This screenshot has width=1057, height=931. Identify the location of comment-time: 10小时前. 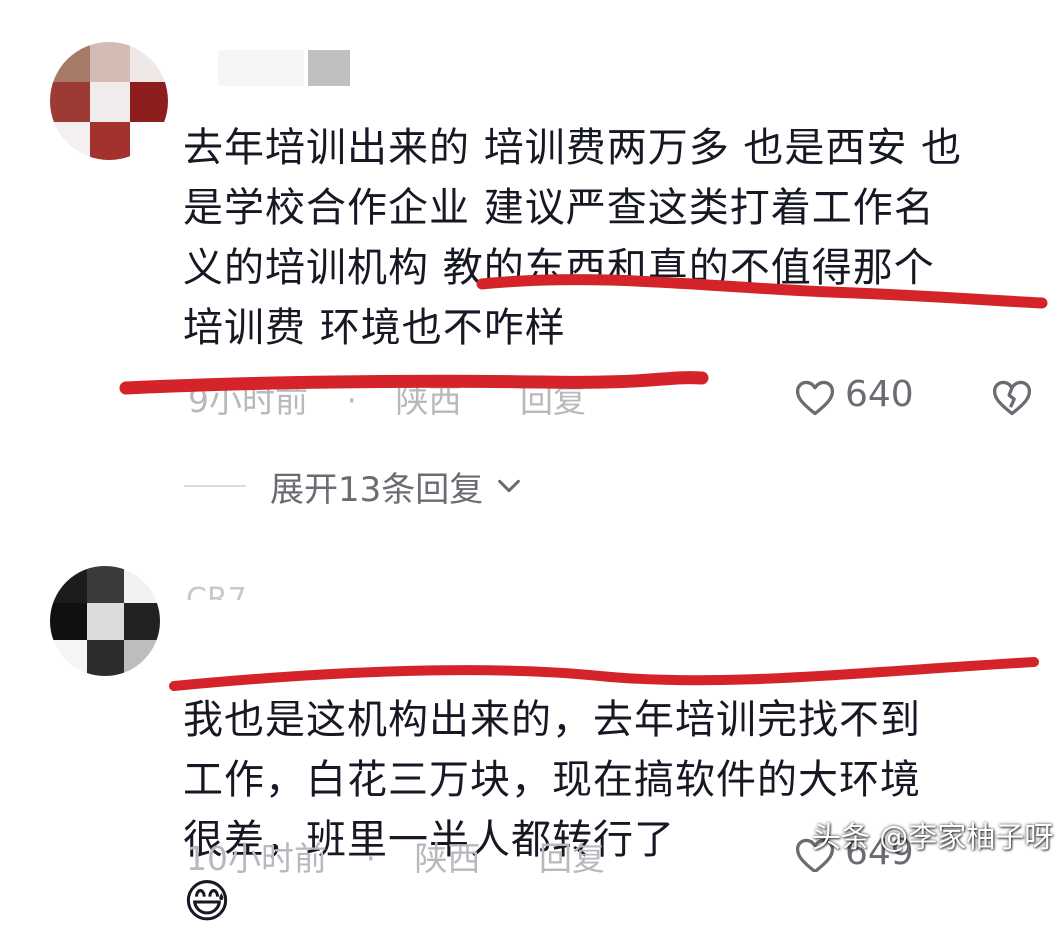
(256, 858).